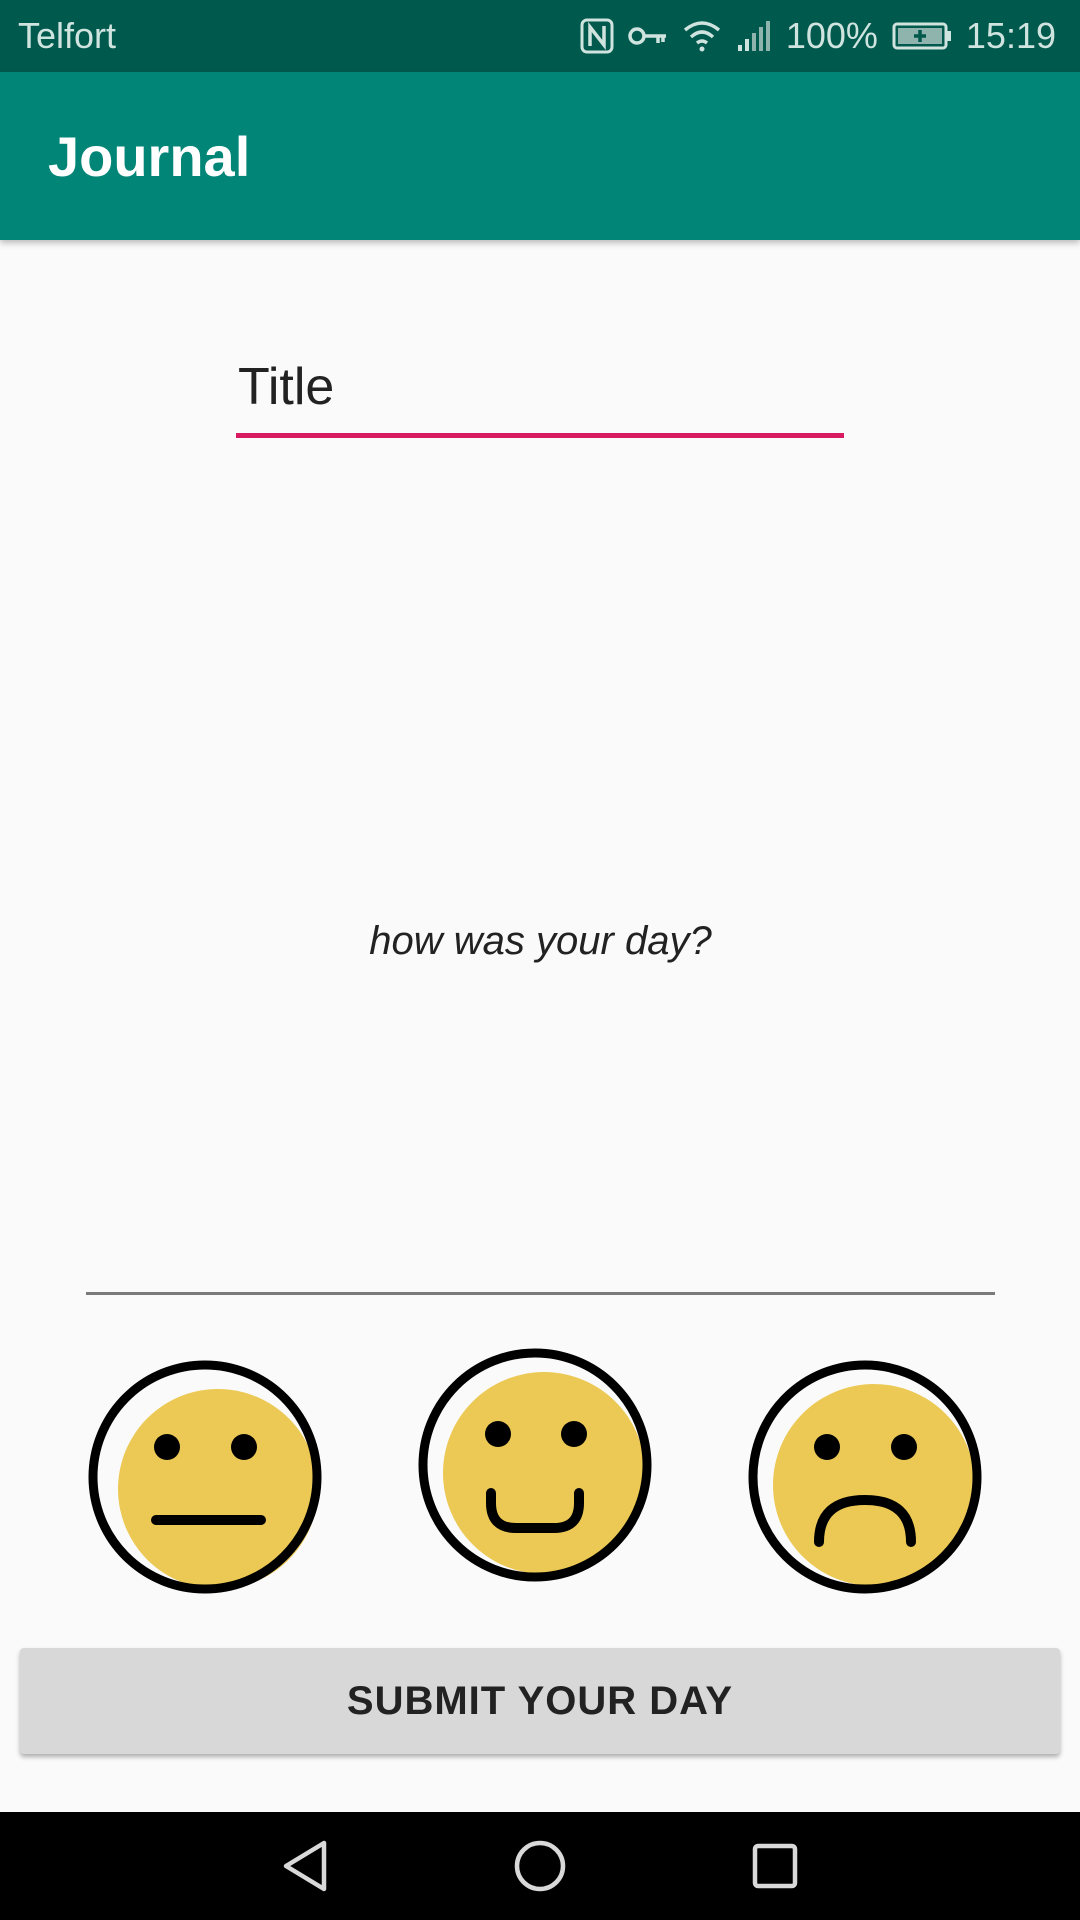  I want to click on nfc-icon, so click(597, 36).